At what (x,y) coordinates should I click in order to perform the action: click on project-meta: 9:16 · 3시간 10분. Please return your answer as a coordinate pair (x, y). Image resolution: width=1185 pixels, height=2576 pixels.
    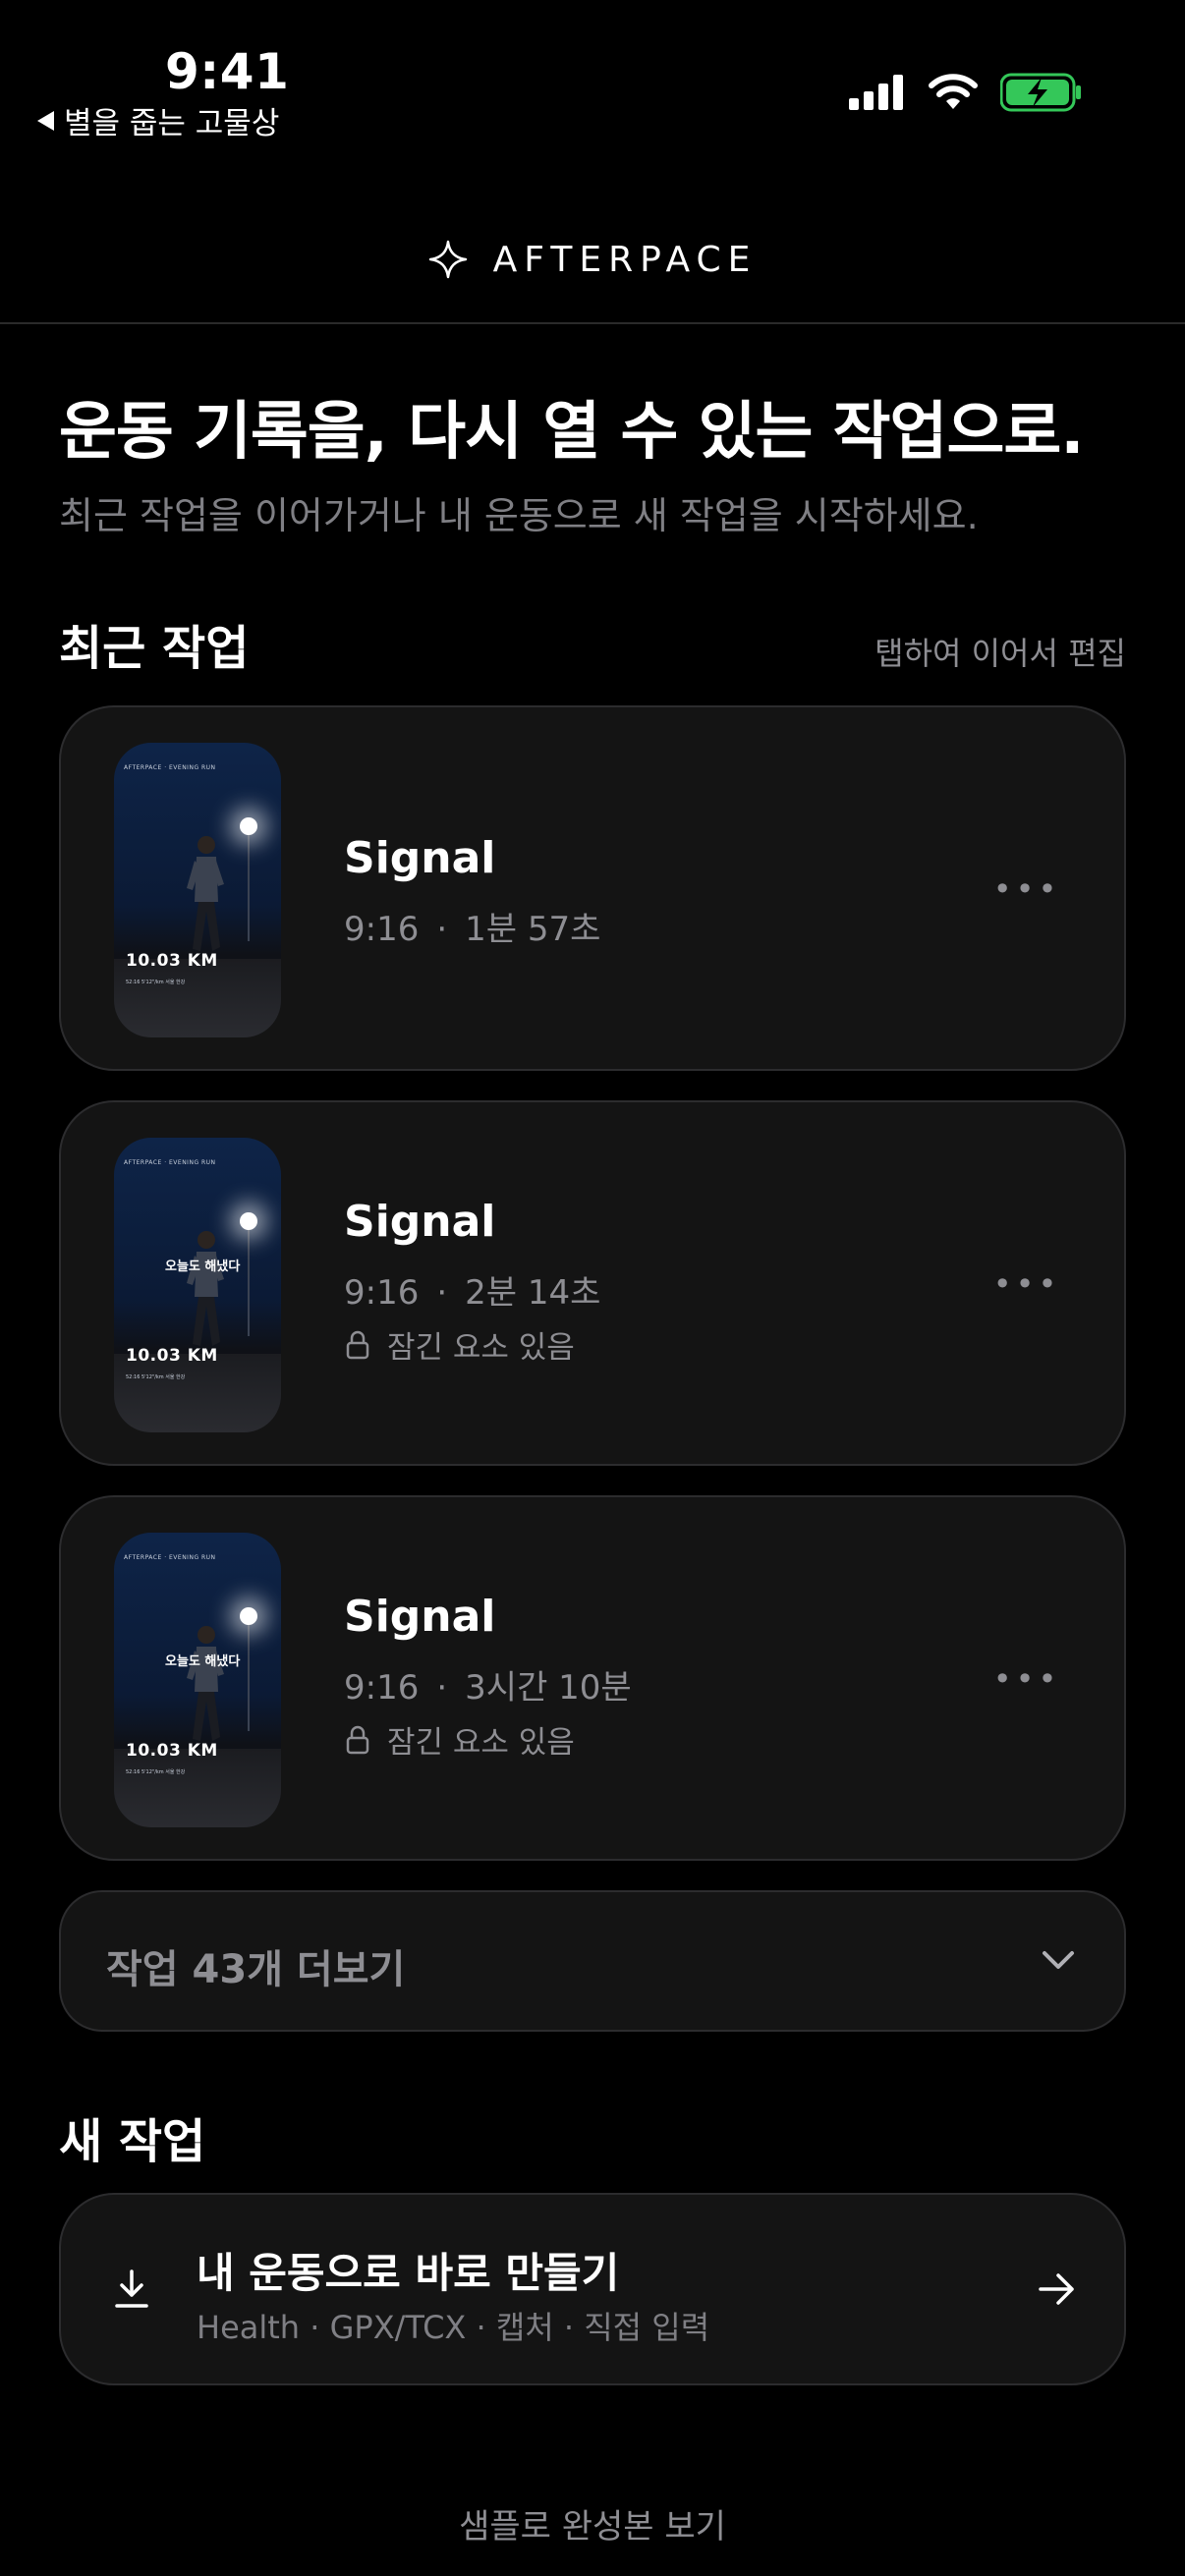
    Looking at the image, I should click on (488, 1684).